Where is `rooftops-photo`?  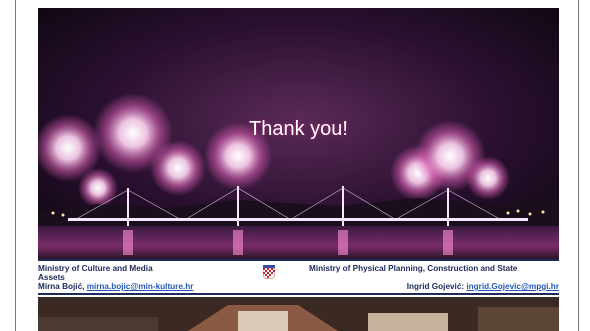 rooftops-photo is located at coordinates (298, 314).